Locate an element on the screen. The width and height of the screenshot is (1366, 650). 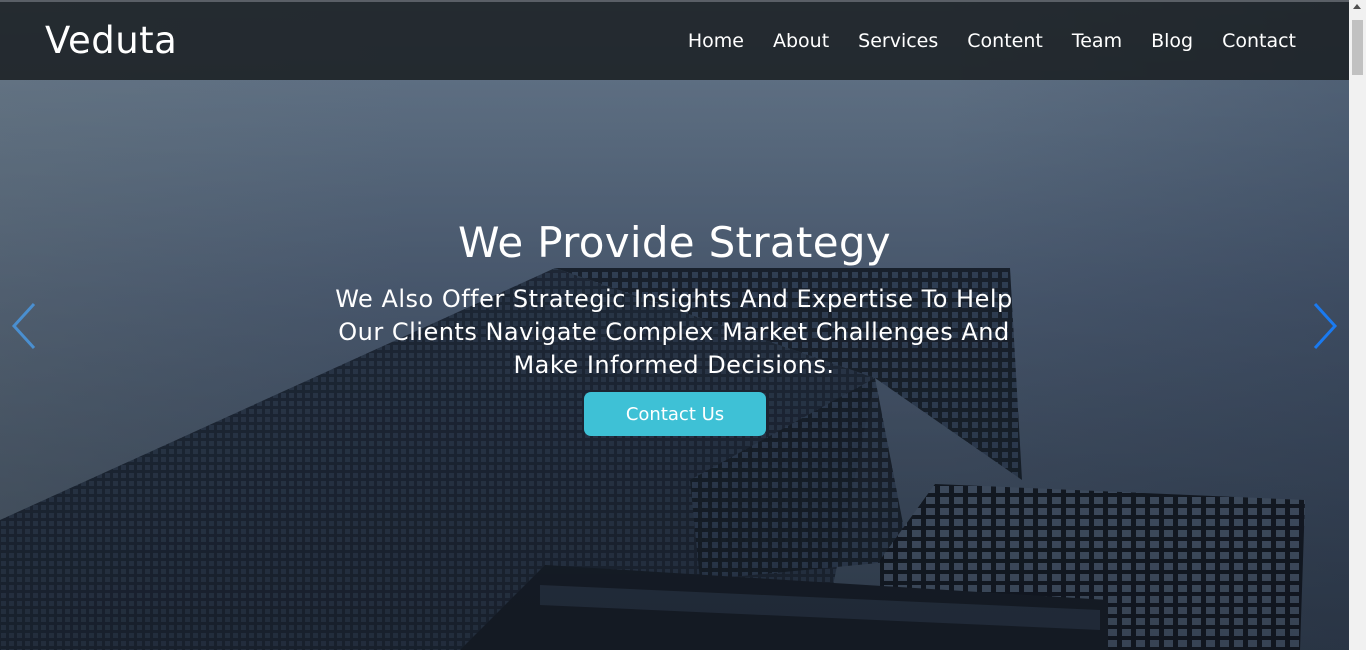
chevron-right-icon is located at coordinates (1324, 326).